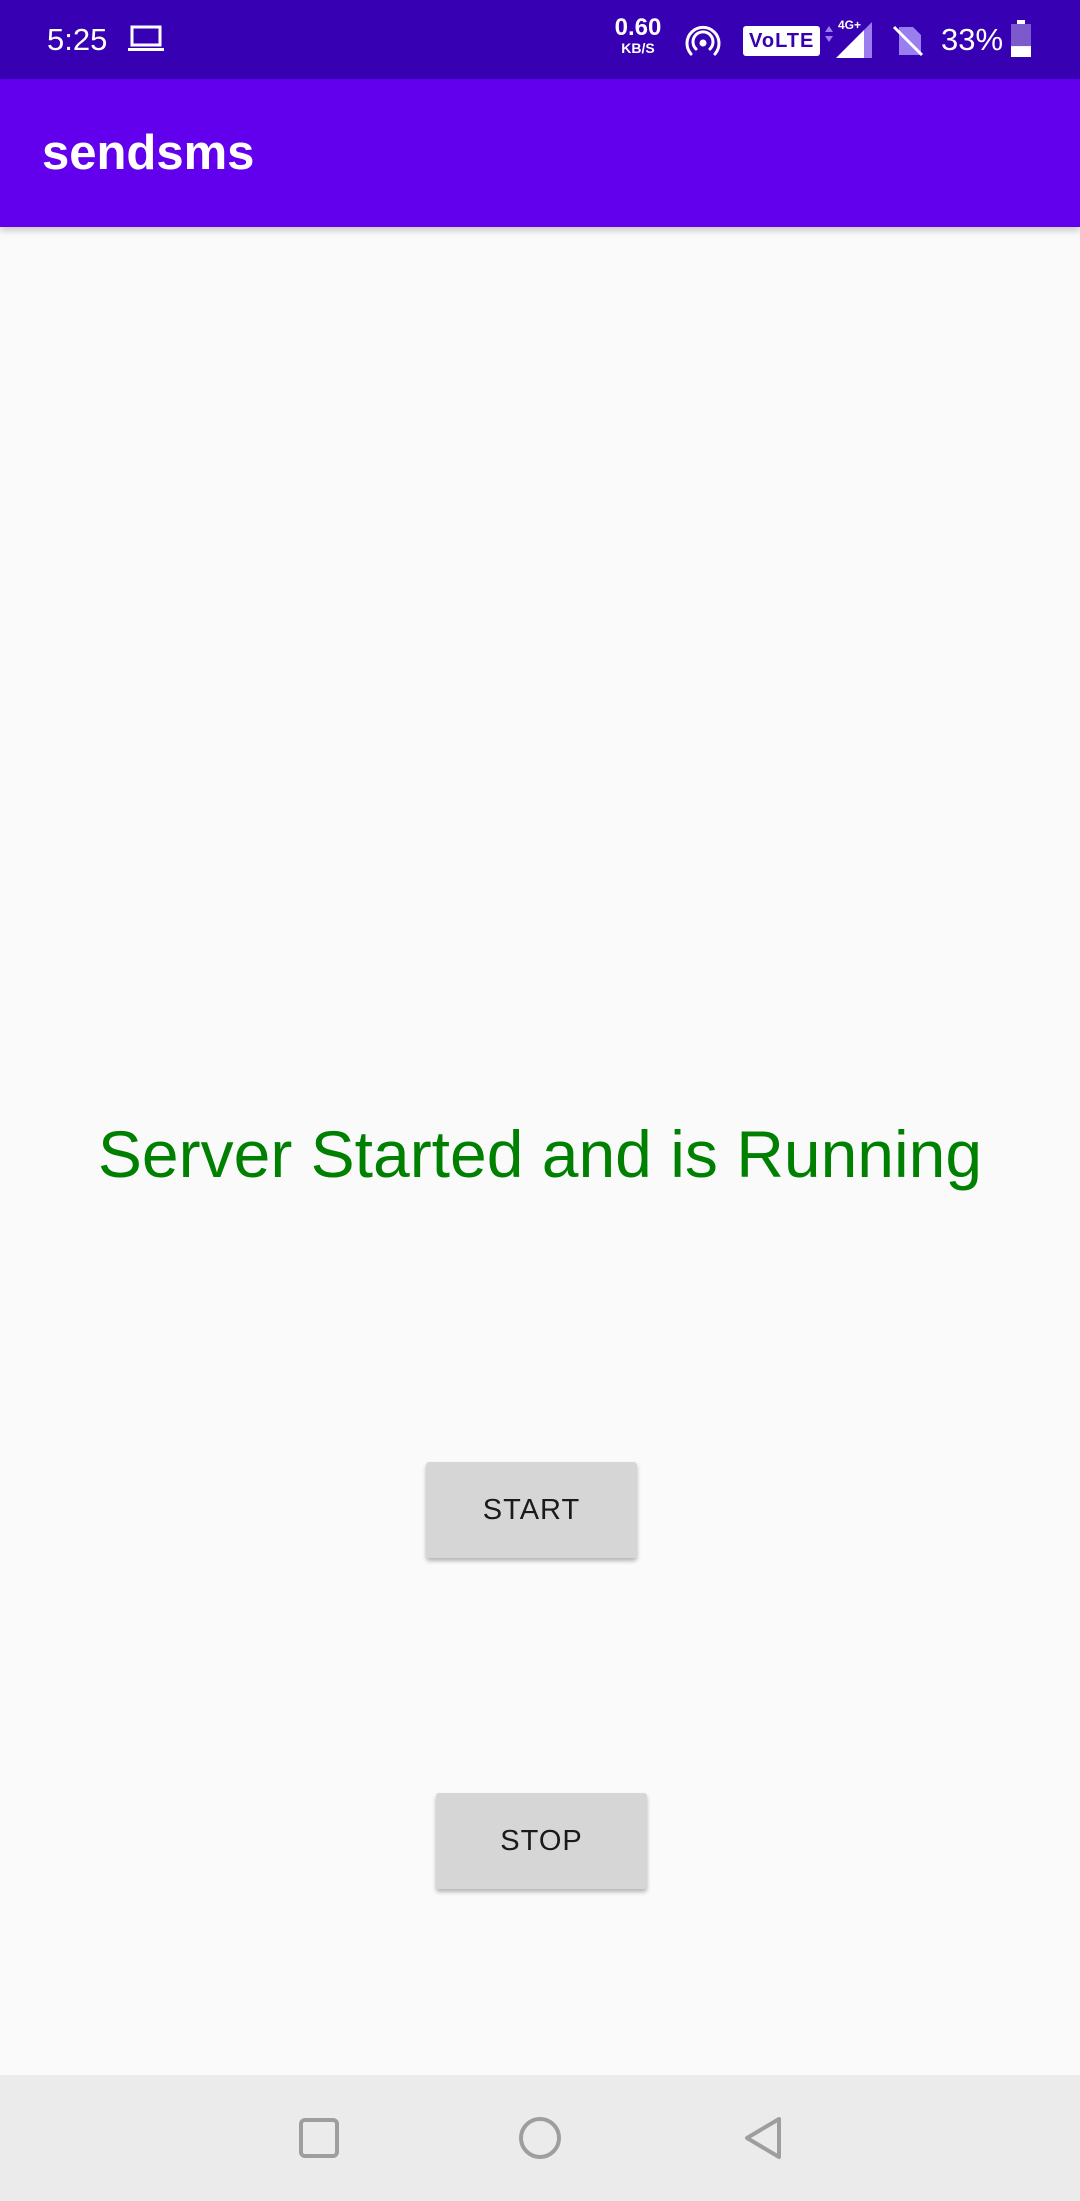  What do you see at coordinates (540, 39) in the screenshot?
I see `status-bar: 5:25 0.60 KB/S VoLTE 4G+ 33%` at bounding box center [540, 39].